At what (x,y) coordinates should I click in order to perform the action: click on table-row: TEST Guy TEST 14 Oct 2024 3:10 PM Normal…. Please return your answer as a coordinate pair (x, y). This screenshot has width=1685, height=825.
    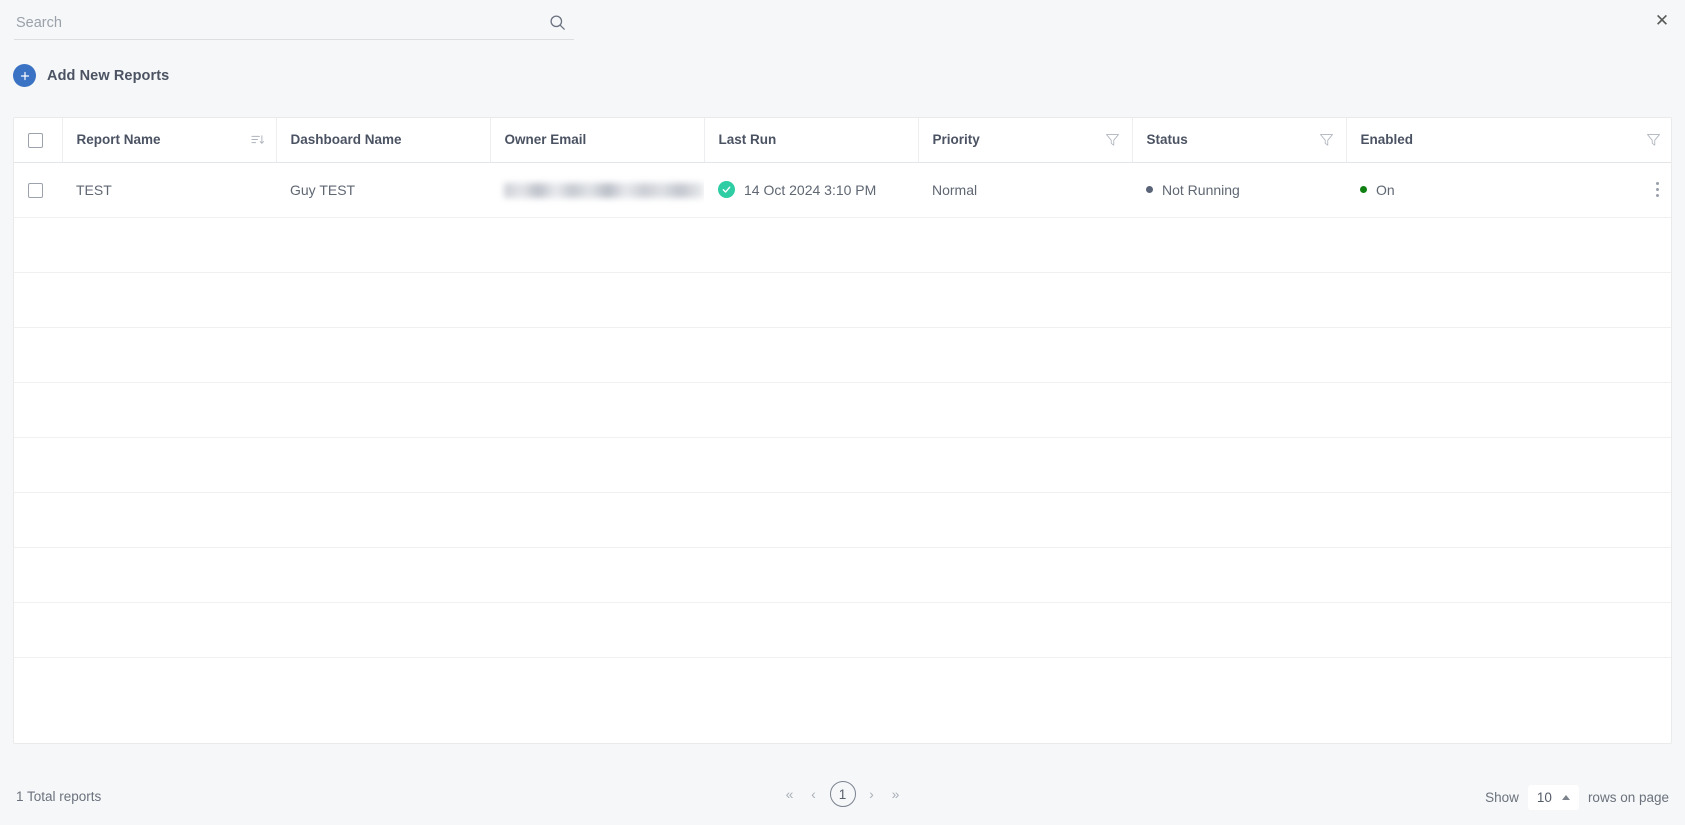
    Looking at the image, I should click on (842, 190).